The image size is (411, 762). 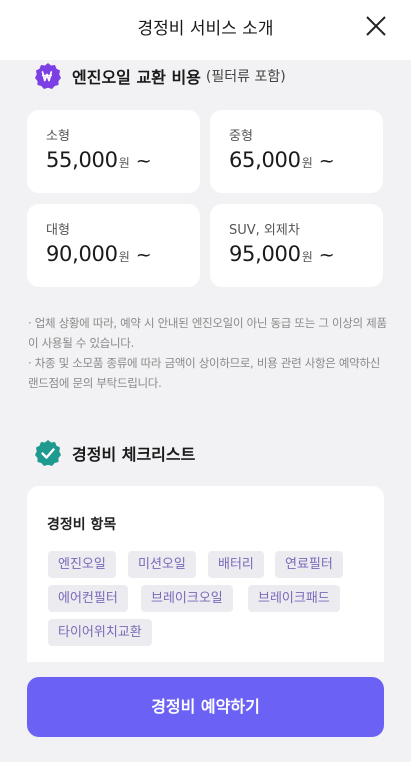 What do you see at coordinates (100, 632) in the screenshot?
I see `checklist-chip: 타이어위치교환` at bounding box center [100, 632].